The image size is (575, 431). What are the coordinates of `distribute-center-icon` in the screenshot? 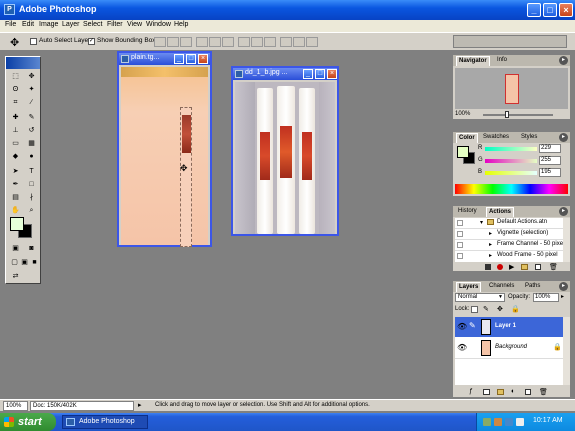 It's located at (299, 42).